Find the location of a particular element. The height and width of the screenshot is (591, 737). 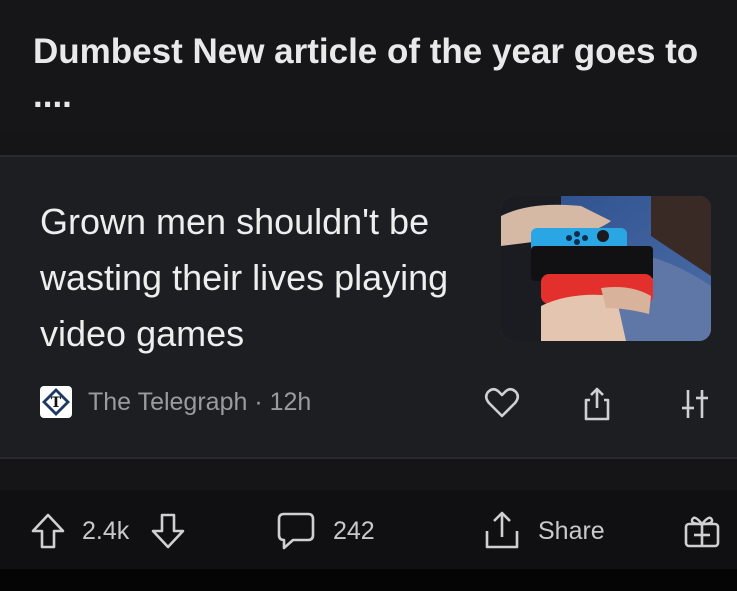

arrow-up-icon is located at coordinates (48, 531).